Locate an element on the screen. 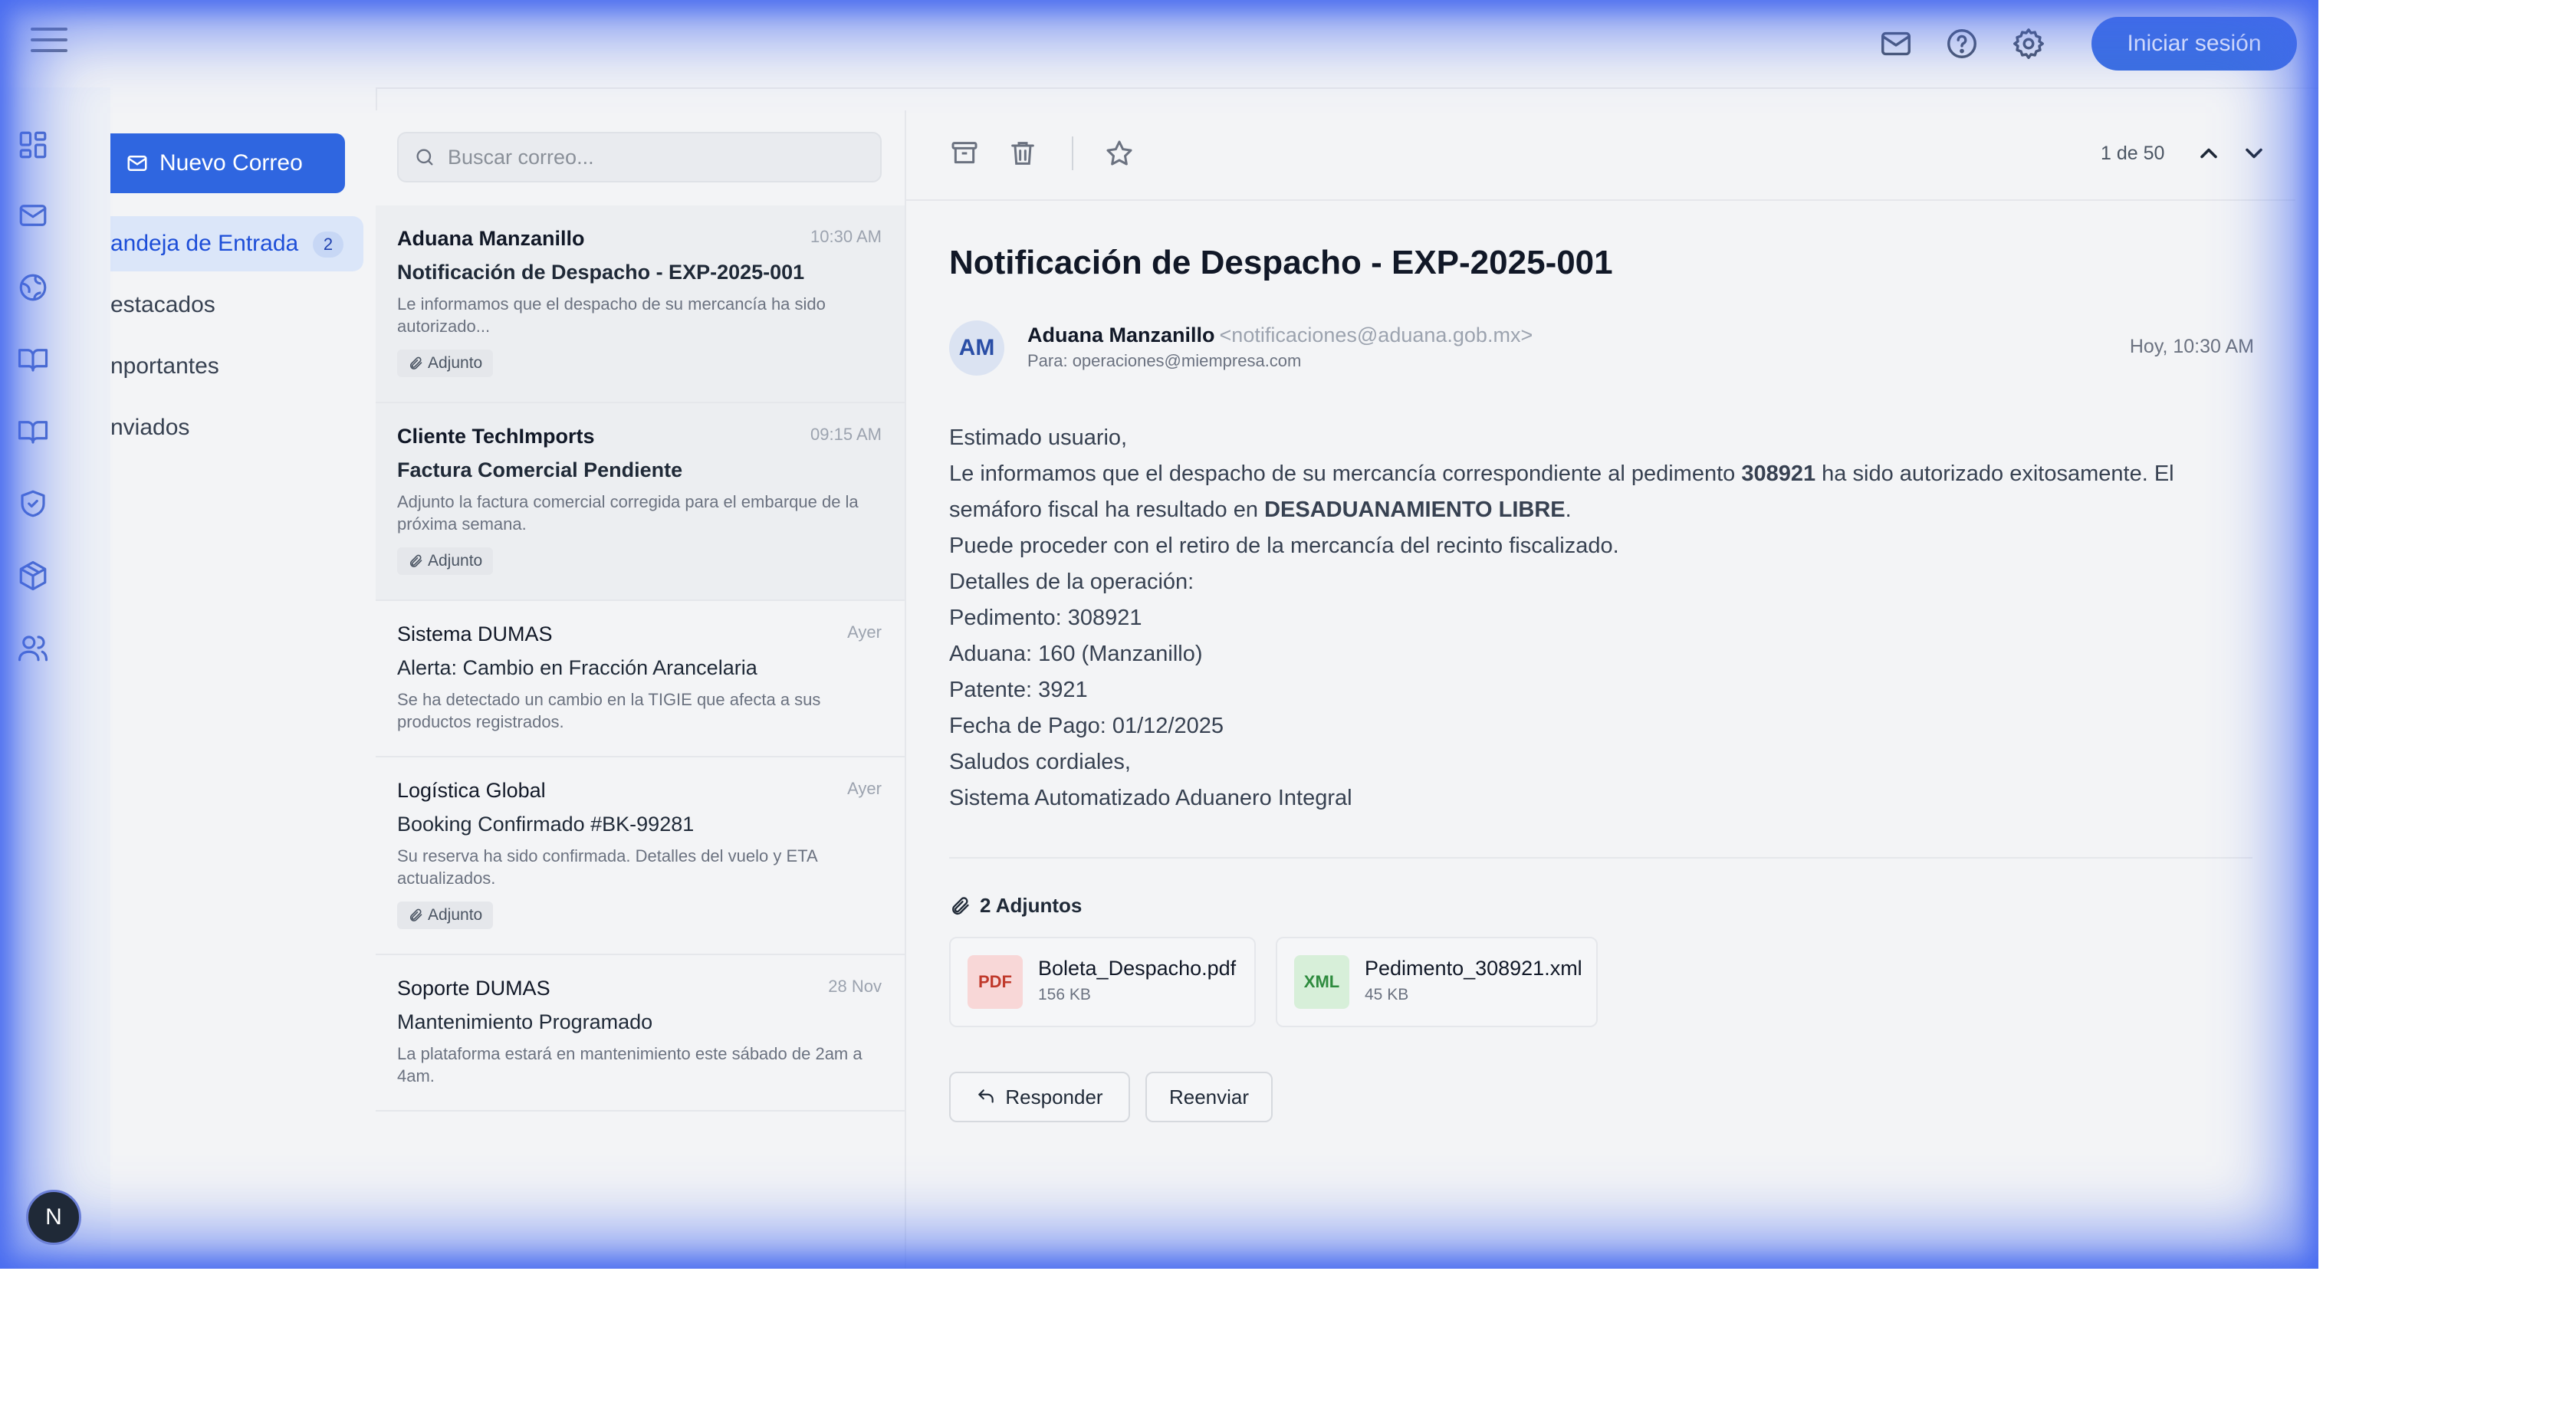 The image size is (2576, 1409). body-line: Aduana: 160 (Manzanillo) is located at coordinates (1076, 654).